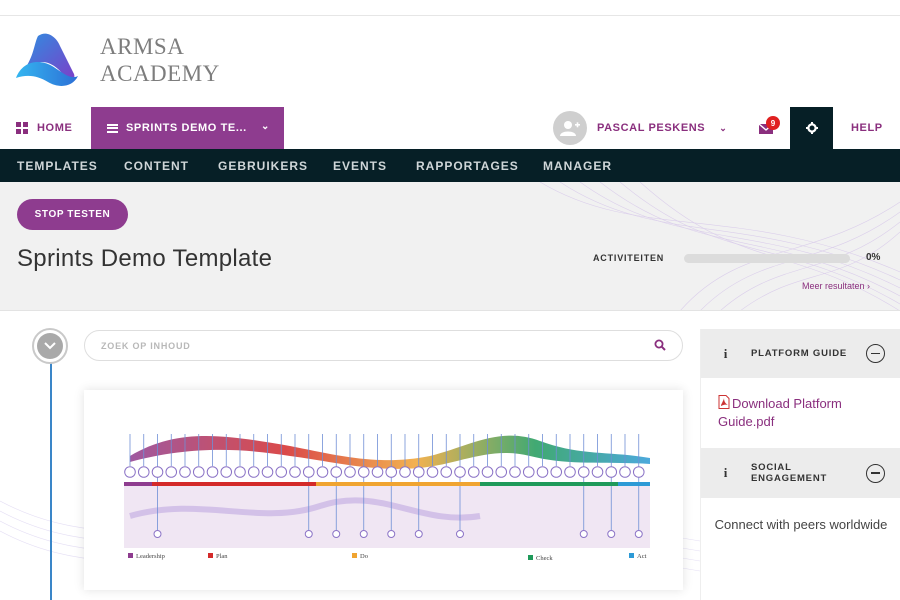 This screenshot has height=600, width=900. I want to click on phase-leadership, so click(138, 484).